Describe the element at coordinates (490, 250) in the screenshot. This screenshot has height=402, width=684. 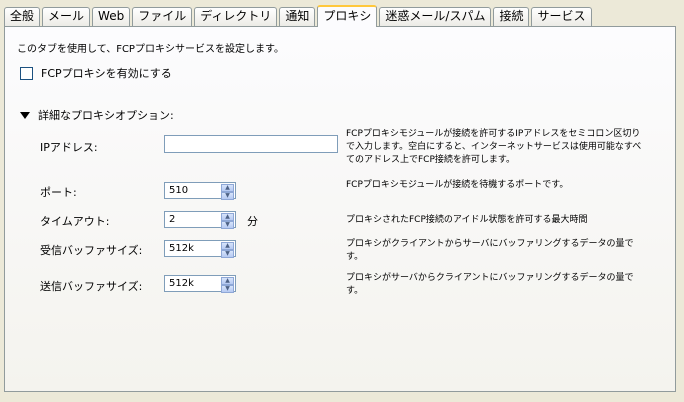
I see `receive-buffer-help: プロキシがクライアントからサーバにバッファリングするデータの量です。` at that location.